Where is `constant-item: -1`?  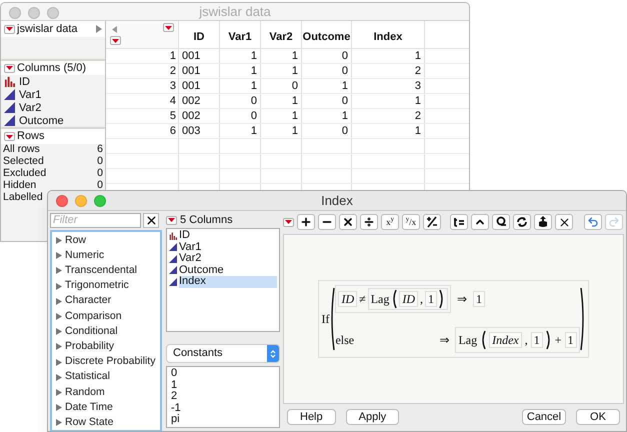
constant-item: -1 is located at coordinates (223, 408).